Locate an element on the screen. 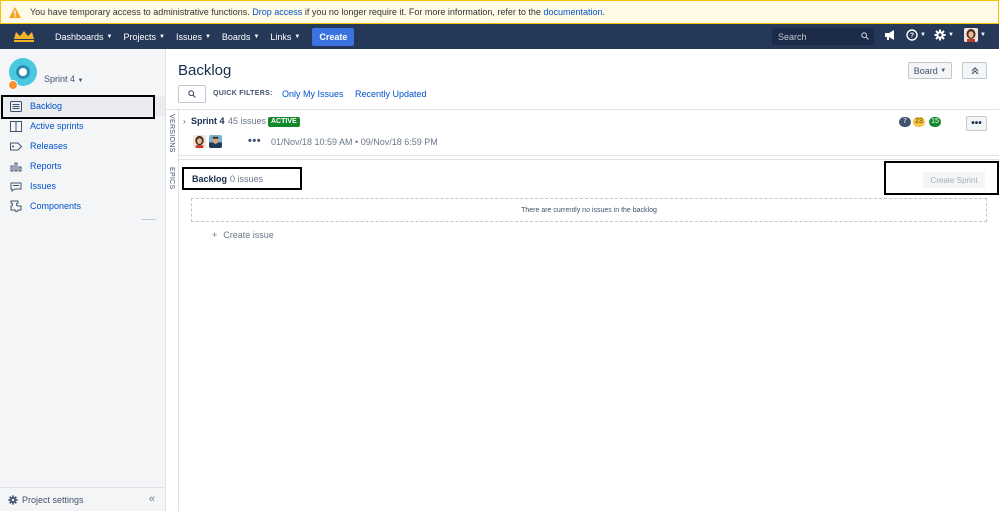  nav-links: Links ▼ is located at coordinates (285, 37).